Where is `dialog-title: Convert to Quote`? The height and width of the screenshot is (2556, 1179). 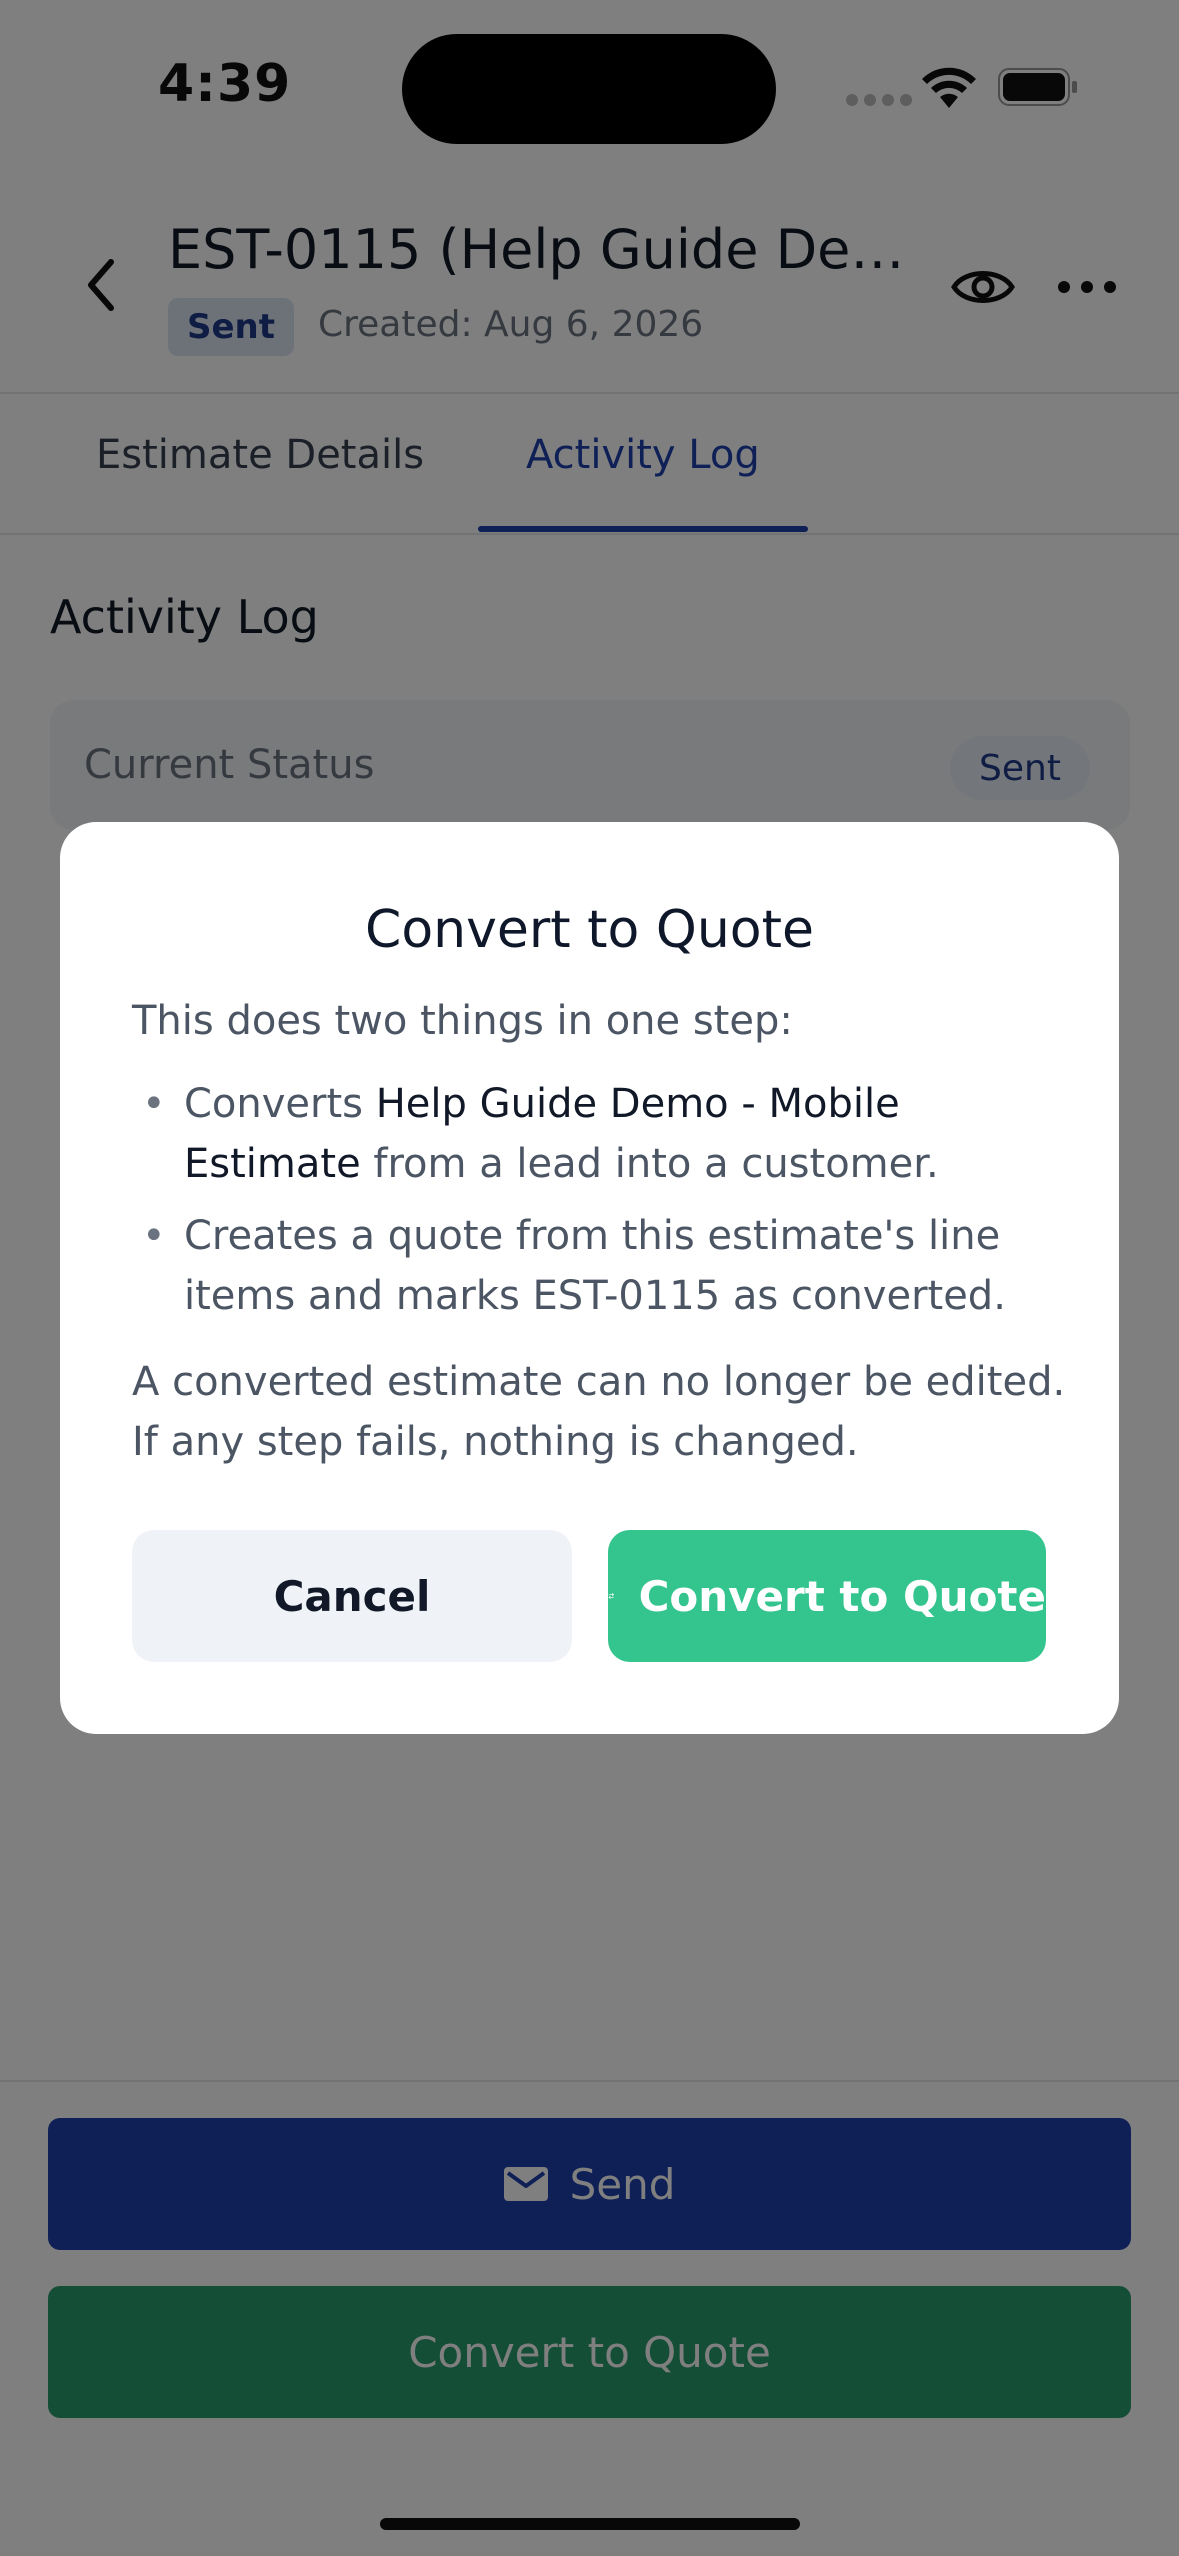
dialog-title: Convert to Quote is located at coordinates (589, 930).